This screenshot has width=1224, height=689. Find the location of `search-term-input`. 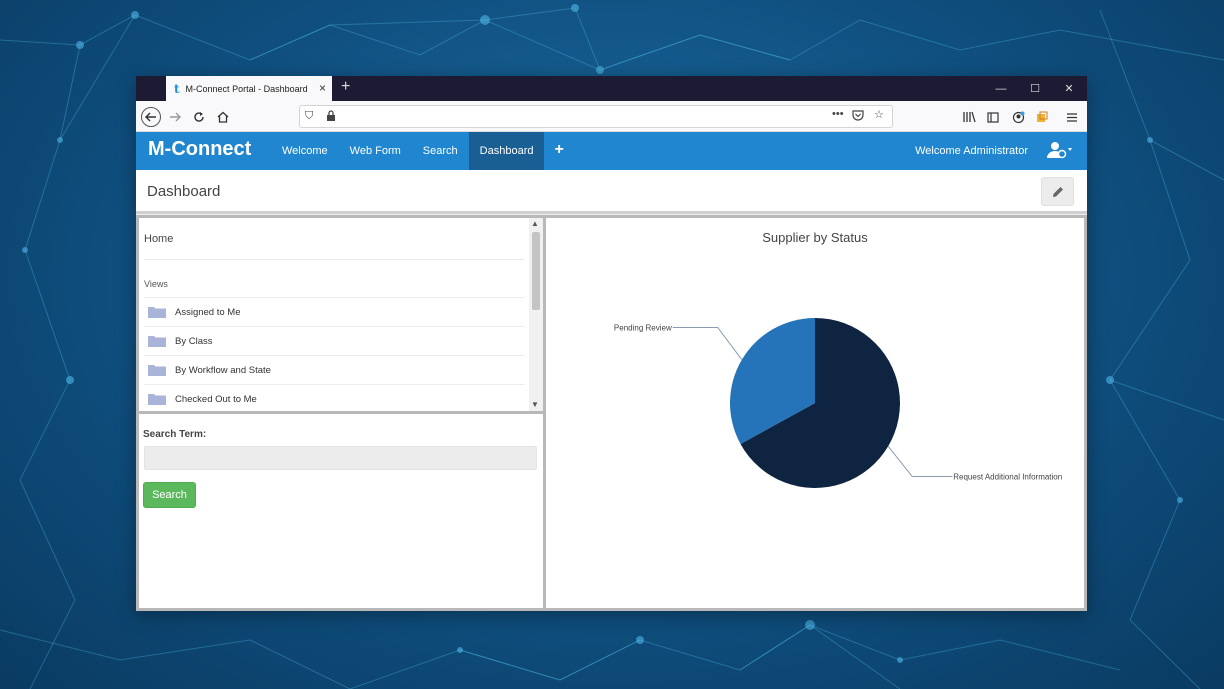

search-term-input is located at coordinates (340, 458).